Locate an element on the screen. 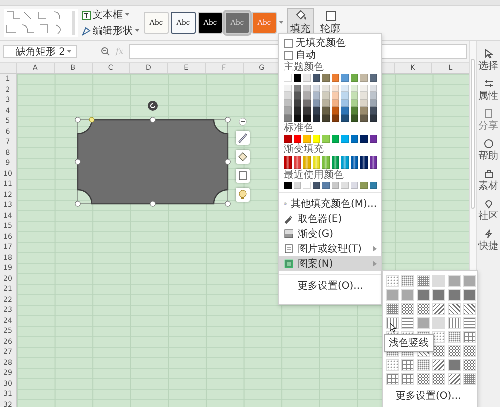 This screenshot has width=500, height=407. section-label: 标准色 is located at coordinates (299, 129).